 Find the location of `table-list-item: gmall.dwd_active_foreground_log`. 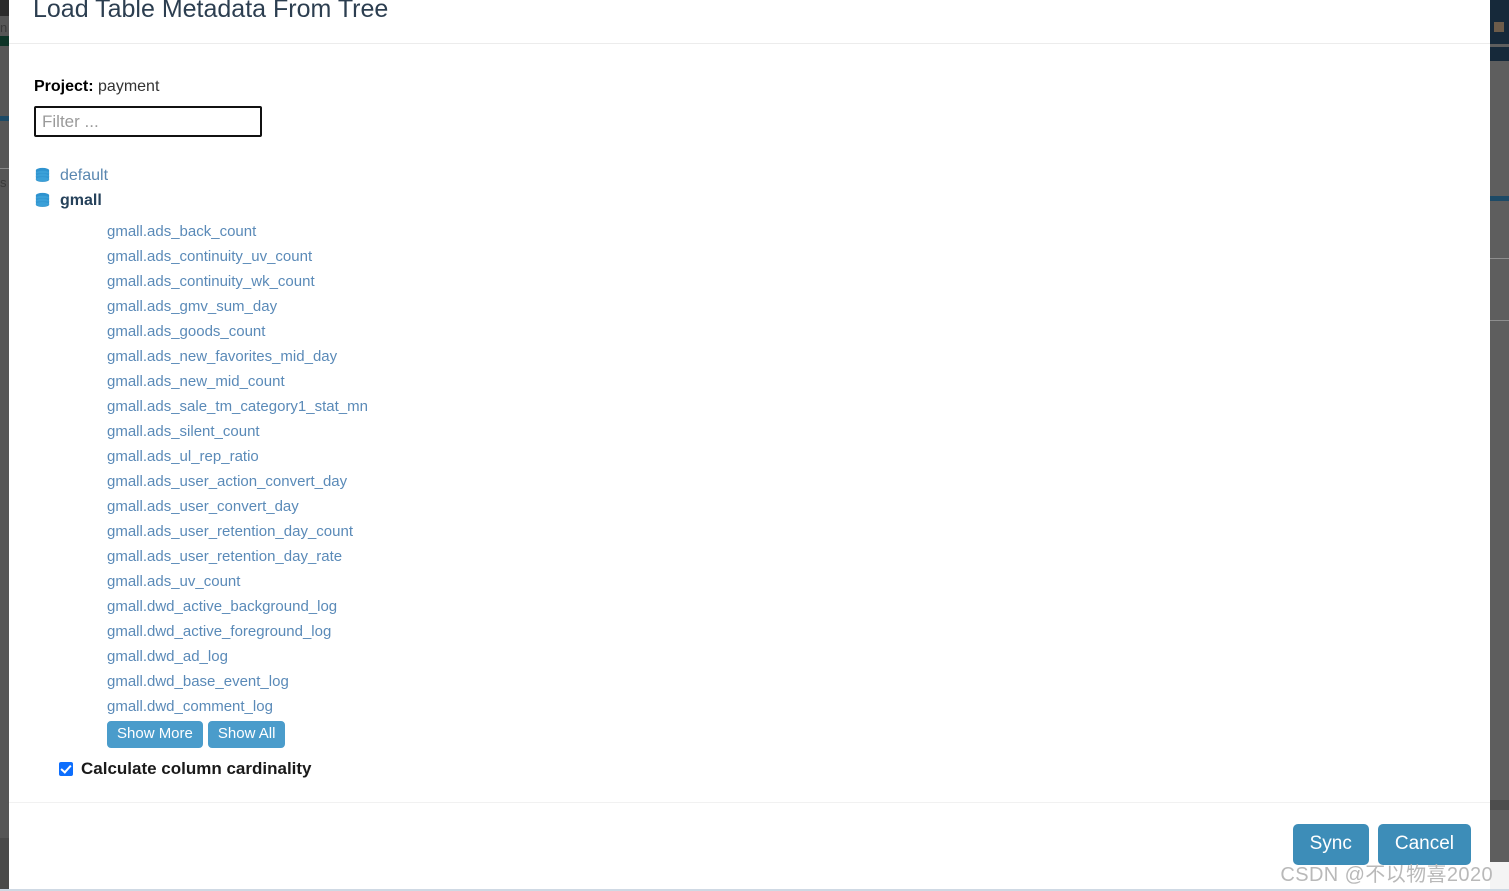

table-list-item: gmall.dwd_active_foreground_log is located at coordinates (749, 631).